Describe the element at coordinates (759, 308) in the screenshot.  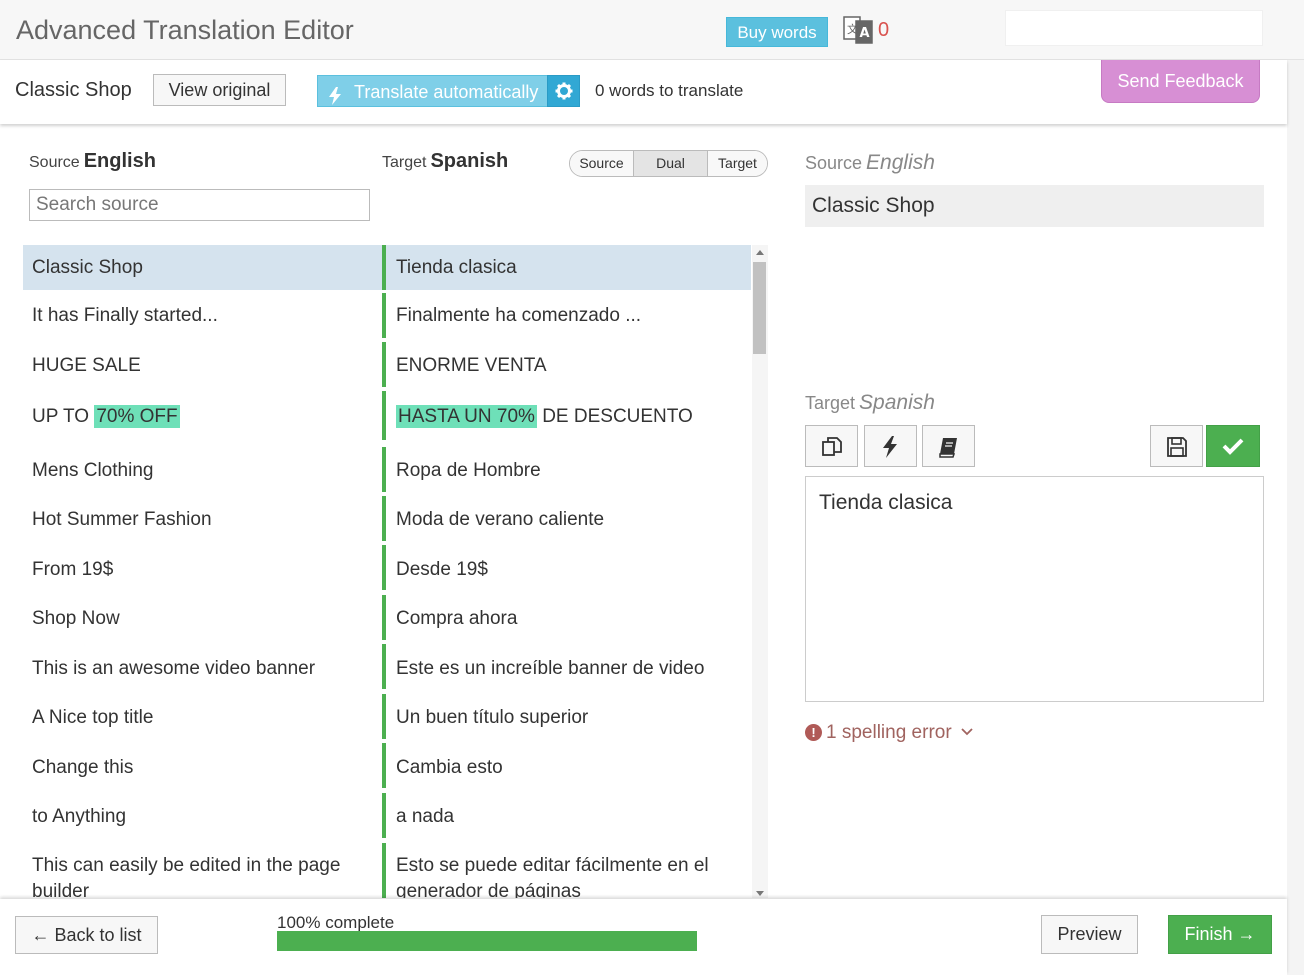
I see `list-scrollbar-thumb` at that location.